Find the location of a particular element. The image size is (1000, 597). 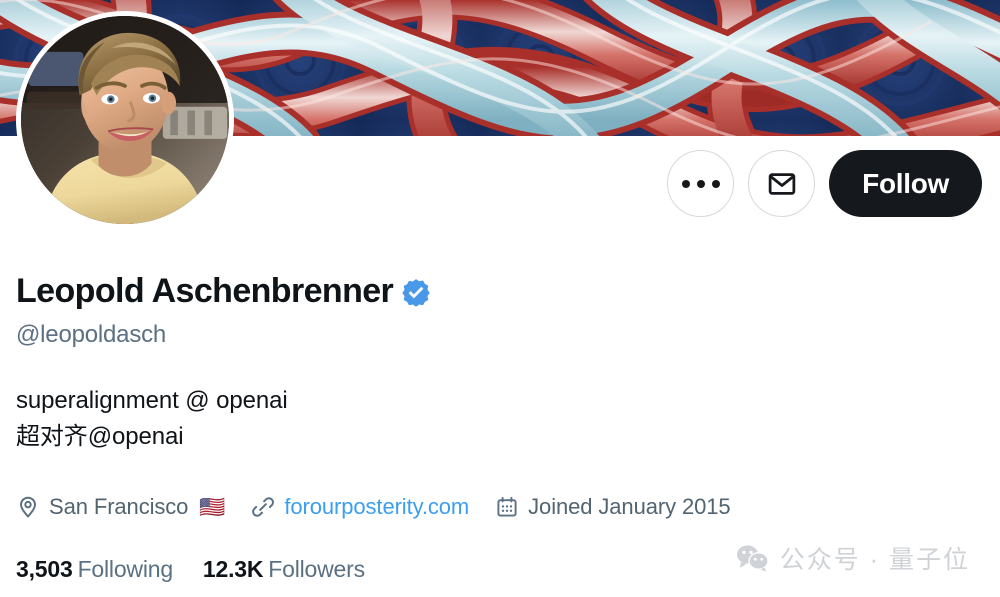

calendar-icon is located at coordinates (507, 507).